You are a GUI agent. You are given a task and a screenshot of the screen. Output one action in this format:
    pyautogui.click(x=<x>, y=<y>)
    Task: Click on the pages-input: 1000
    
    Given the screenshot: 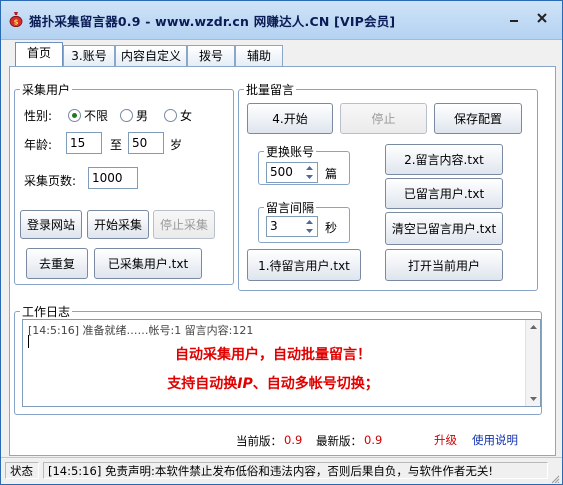 What is the action you would take?
    pyautogui.click(x=113, y=178)
    